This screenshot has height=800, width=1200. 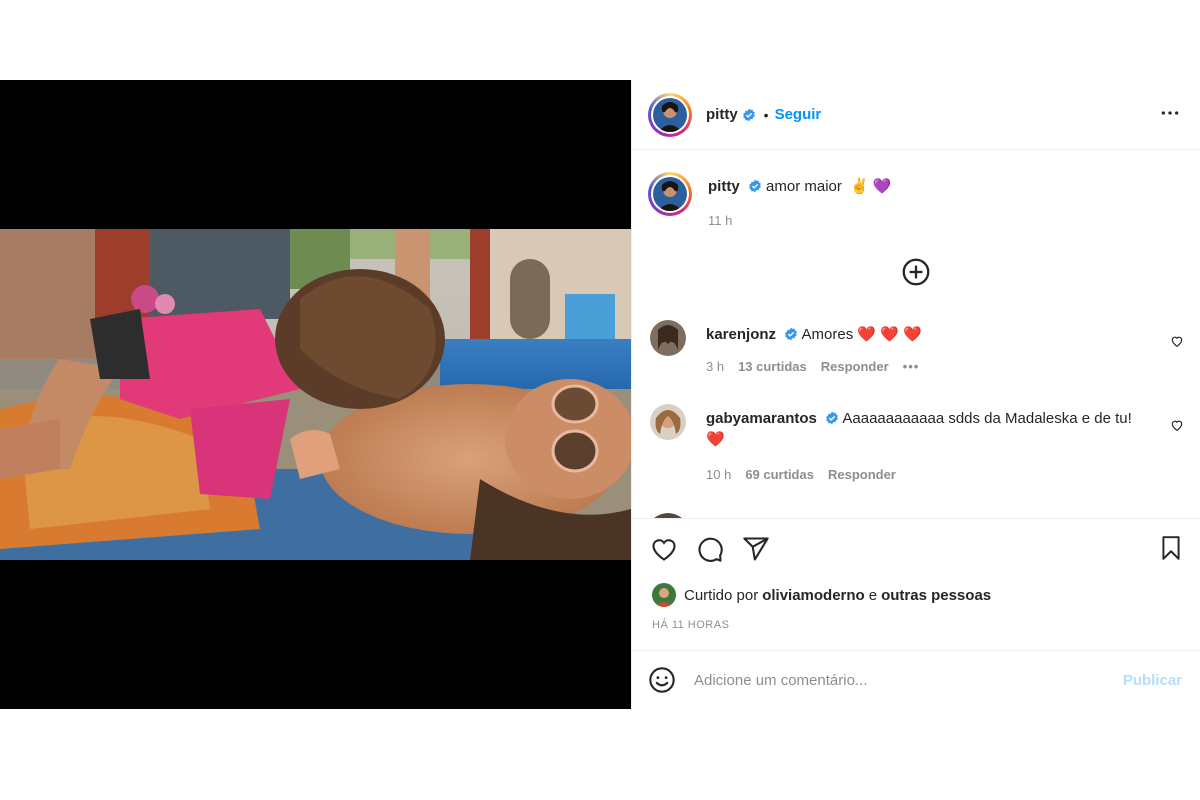 What do you see at coordinates (1152, 680) in the screenshot?
I see `publish-button: Publicar` at bounding box center [1152, 680].